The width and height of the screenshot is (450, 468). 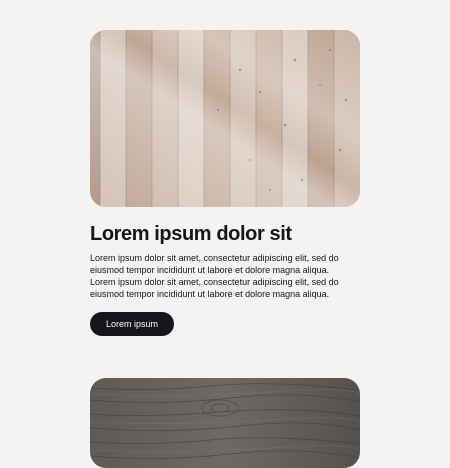 I want to click on dark-weathered-wood-image, so click(x=225, y=423).